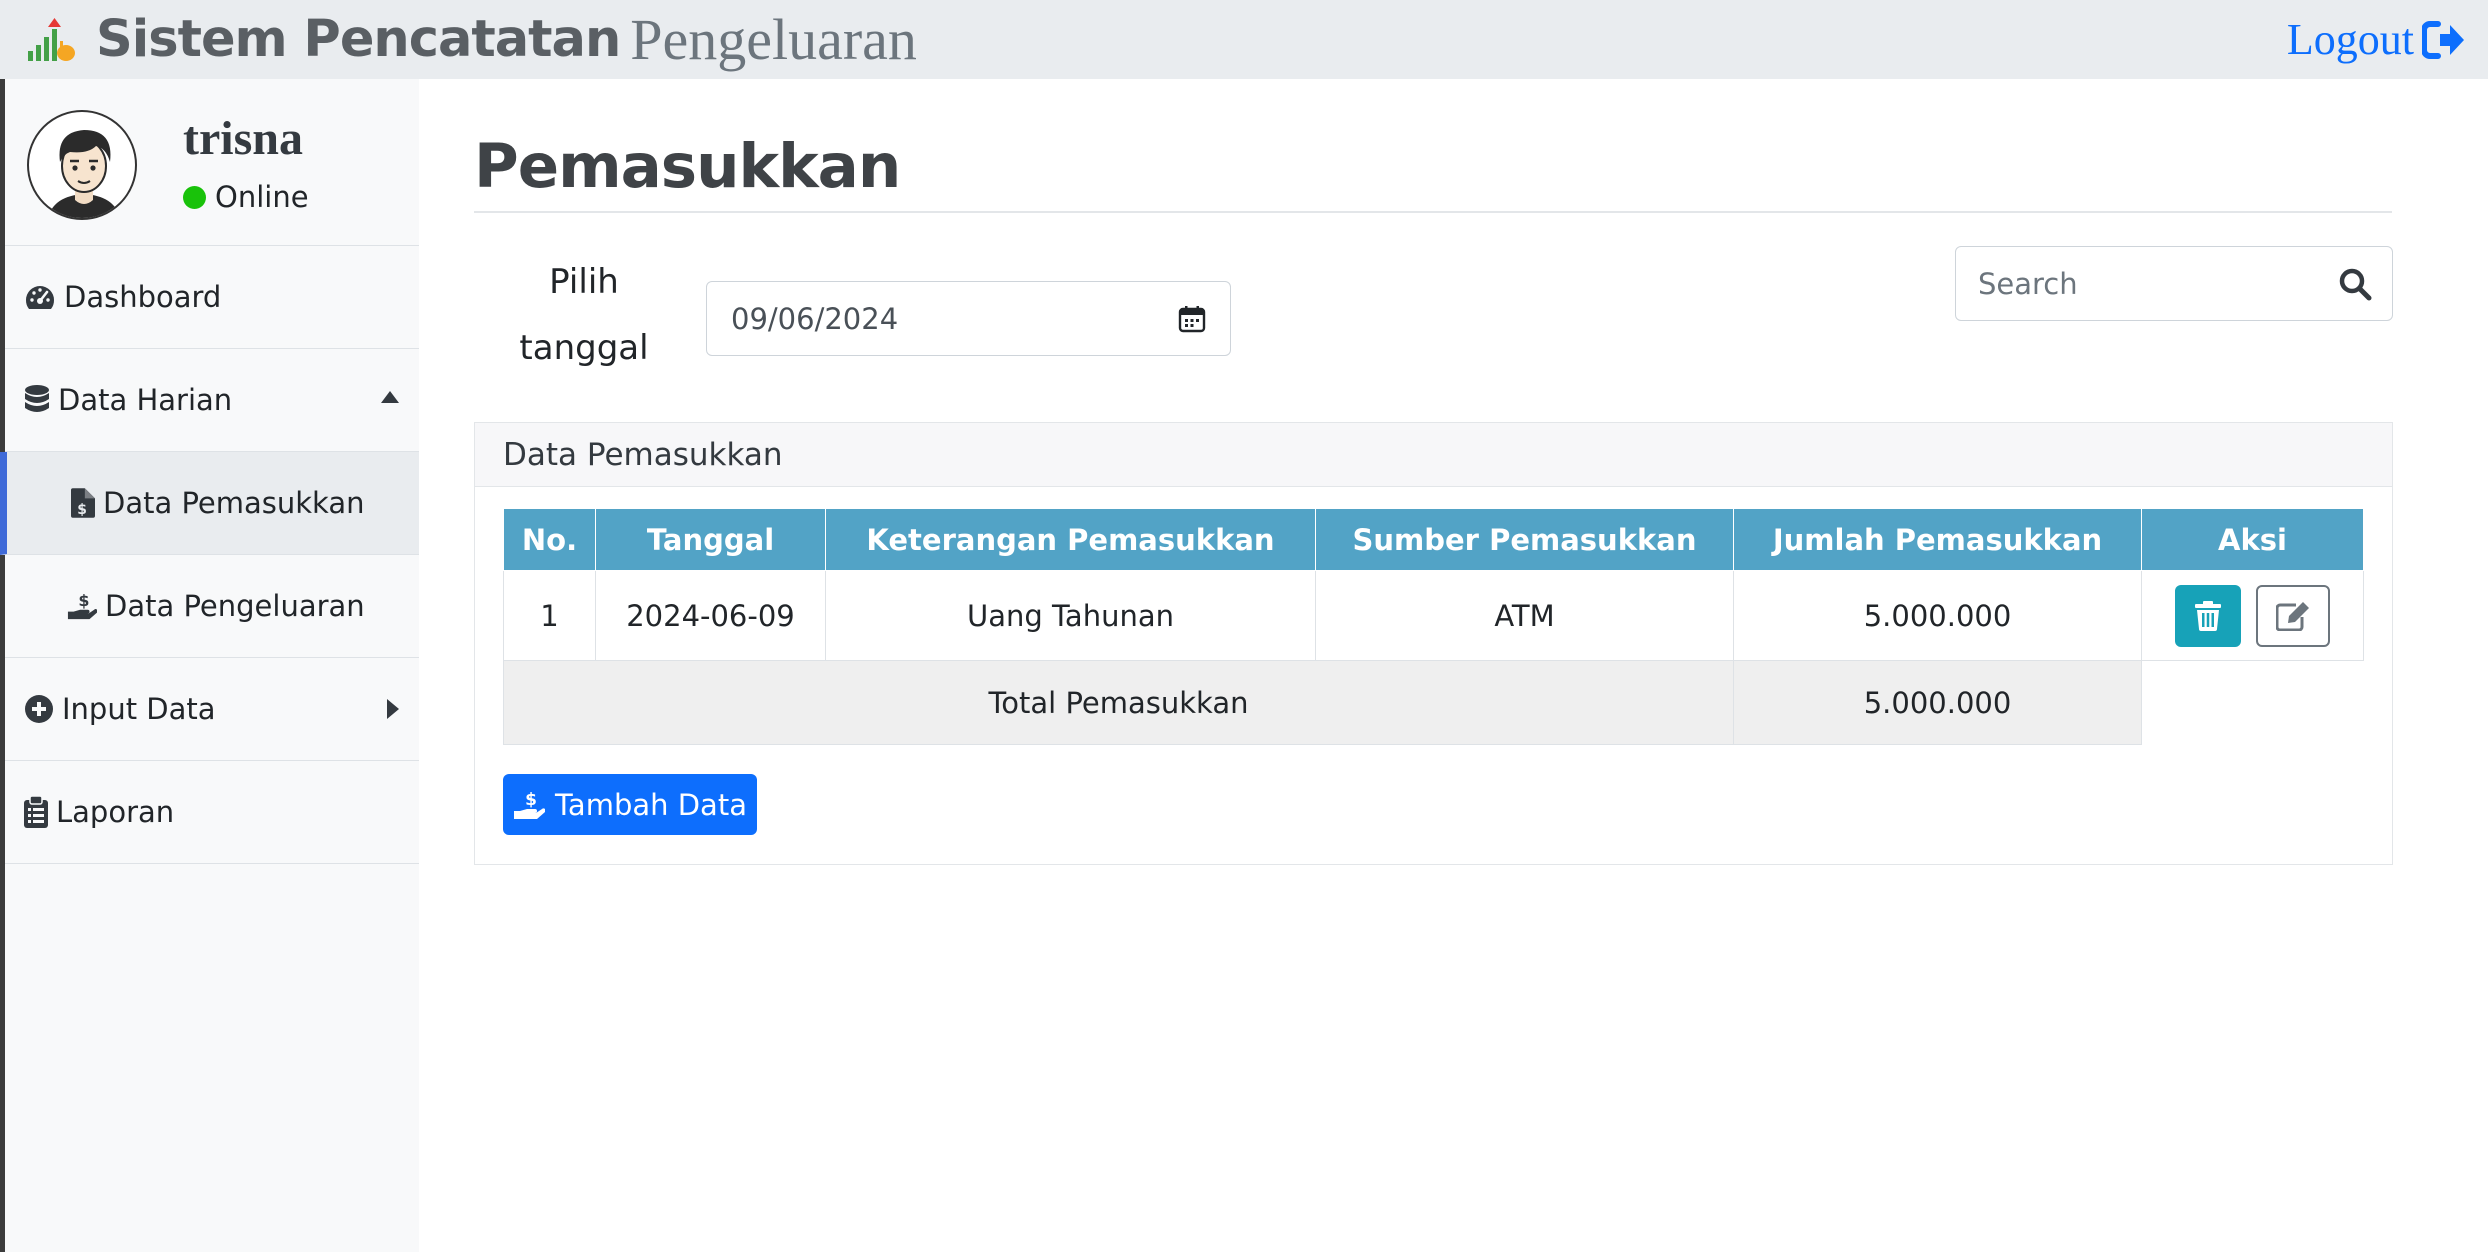 This screenshot has width=2488, height=1252. I want to click on sidebar-item-label: Data Pemasukkan, so click(234, 503).